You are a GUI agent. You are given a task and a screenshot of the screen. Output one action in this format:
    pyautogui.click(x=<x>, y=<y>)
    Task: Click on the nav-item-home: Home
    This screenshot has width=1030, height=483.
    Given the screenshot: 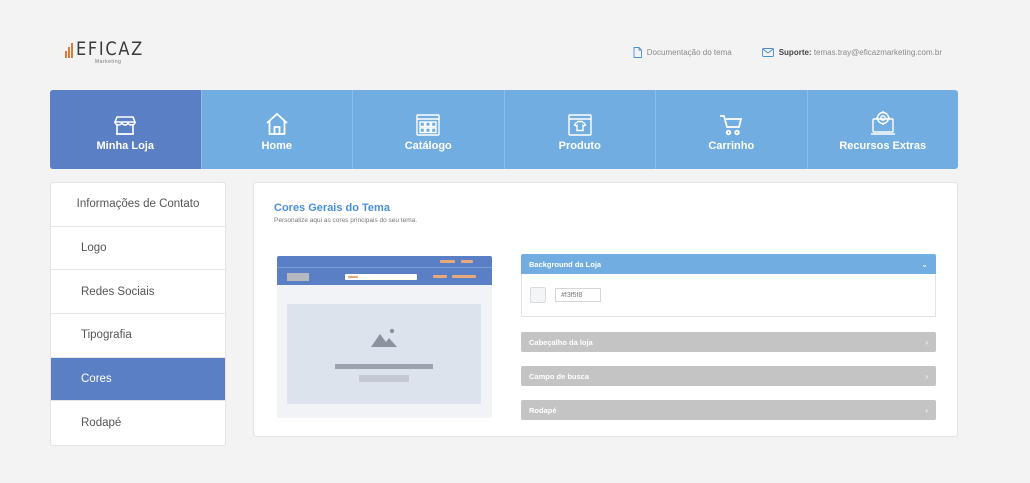 What is the action you would take?
    pyautogui.click(x=277, y=129)
    